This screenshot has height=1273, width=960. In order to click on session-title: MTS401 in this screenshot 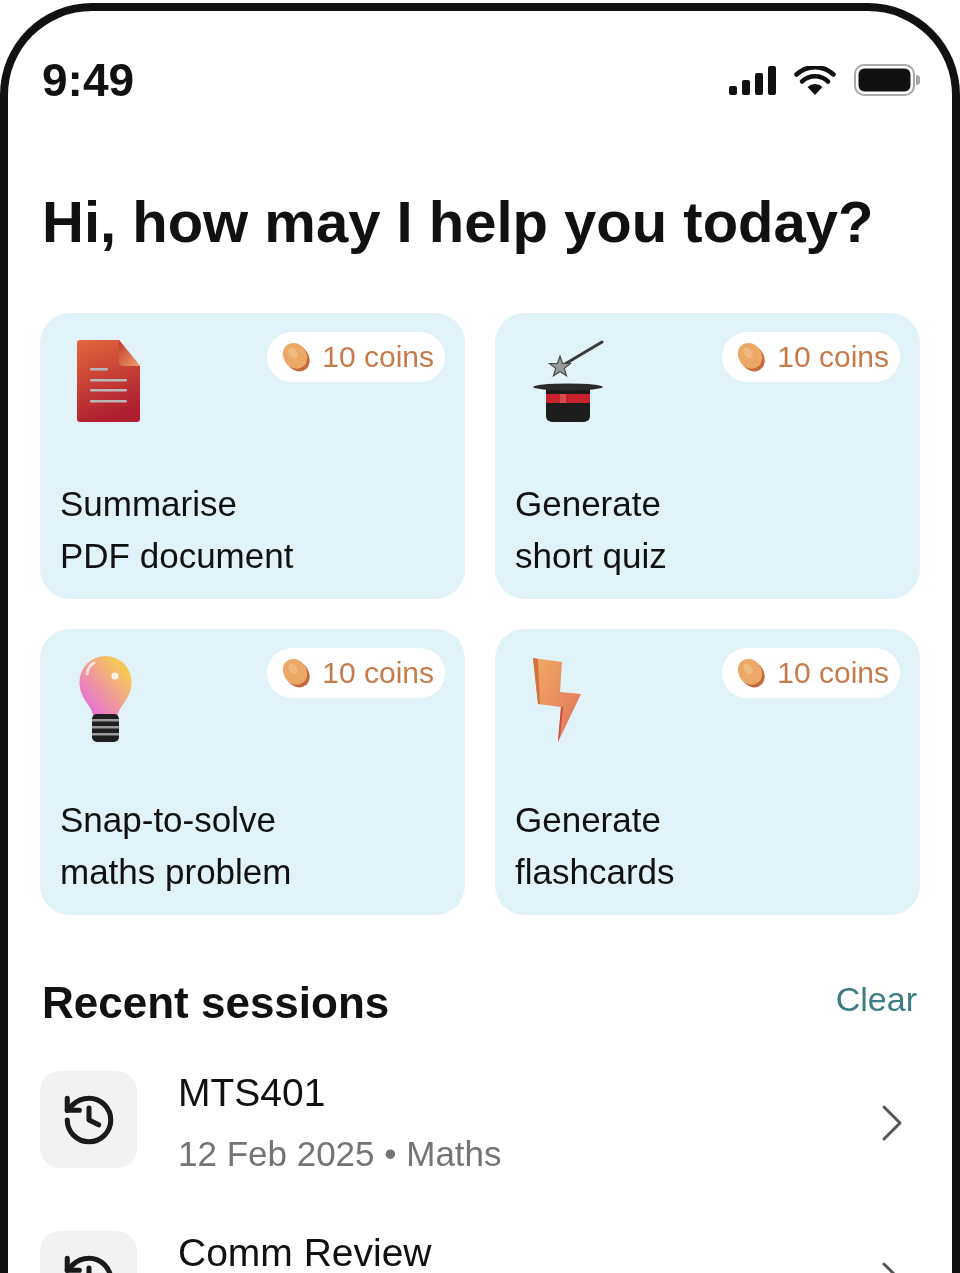, I will do `click(252, 1093)`.